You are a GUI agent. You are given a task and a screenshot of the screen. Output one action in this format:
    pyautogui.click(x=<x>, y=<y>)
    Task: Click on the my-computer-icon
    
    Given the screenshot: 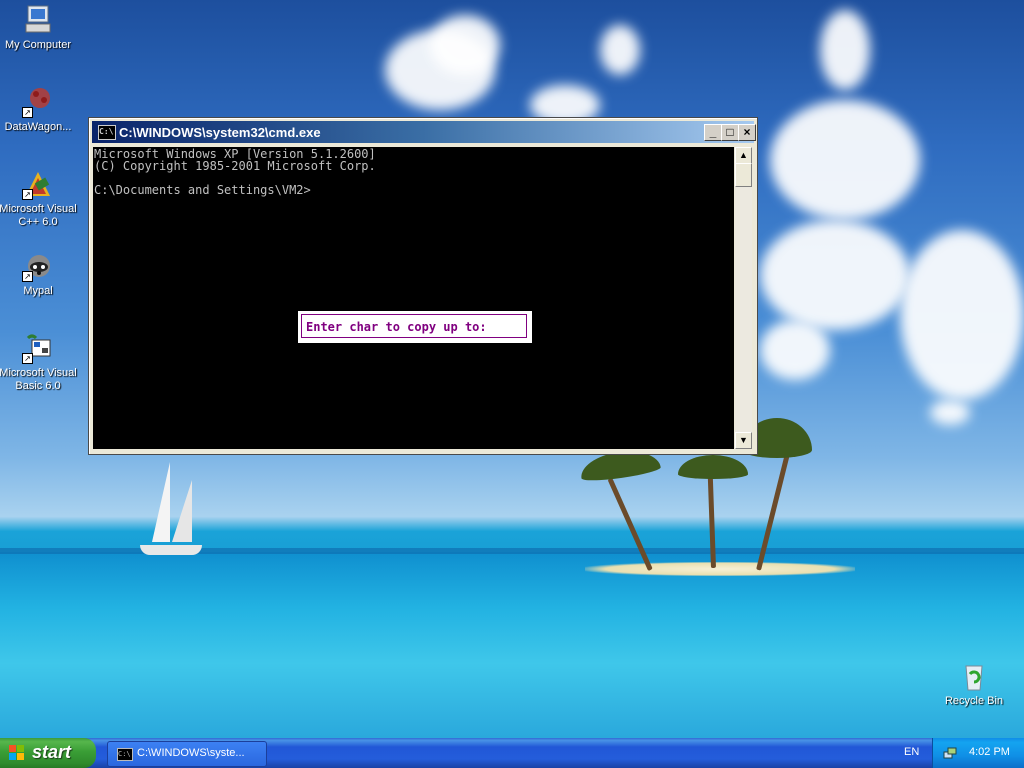 What is the action you would take?
    pyautogui.click(x=38, y=20)
    